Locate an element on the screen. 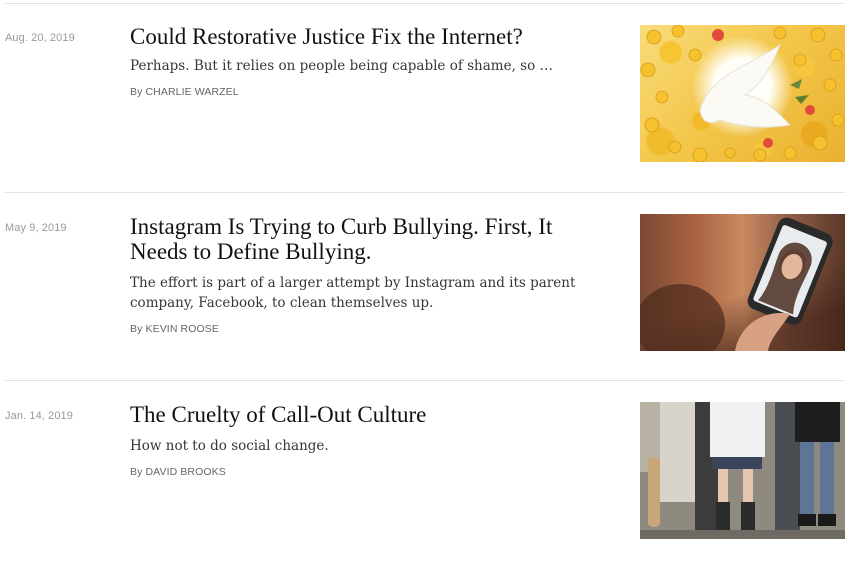 The width and height of the screenshot is (851, 568). article-date: Aug. 20, 2019 is located at coordinates (40, 38).